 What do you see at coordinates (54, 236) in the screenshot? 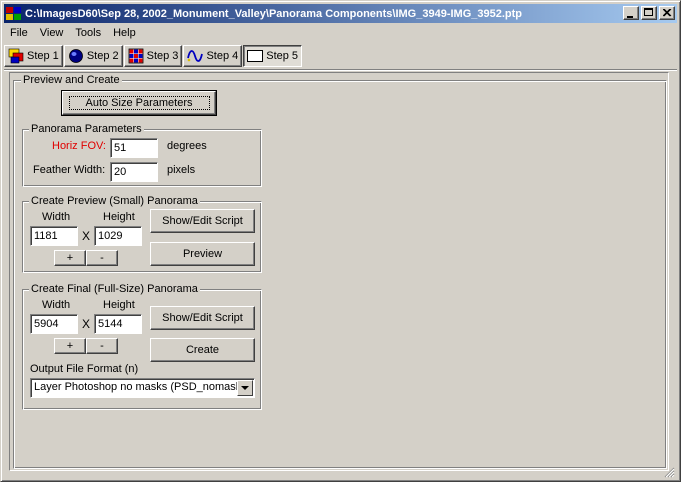
I see `preview-width-input: 1181` at bounding box center [54, 236].